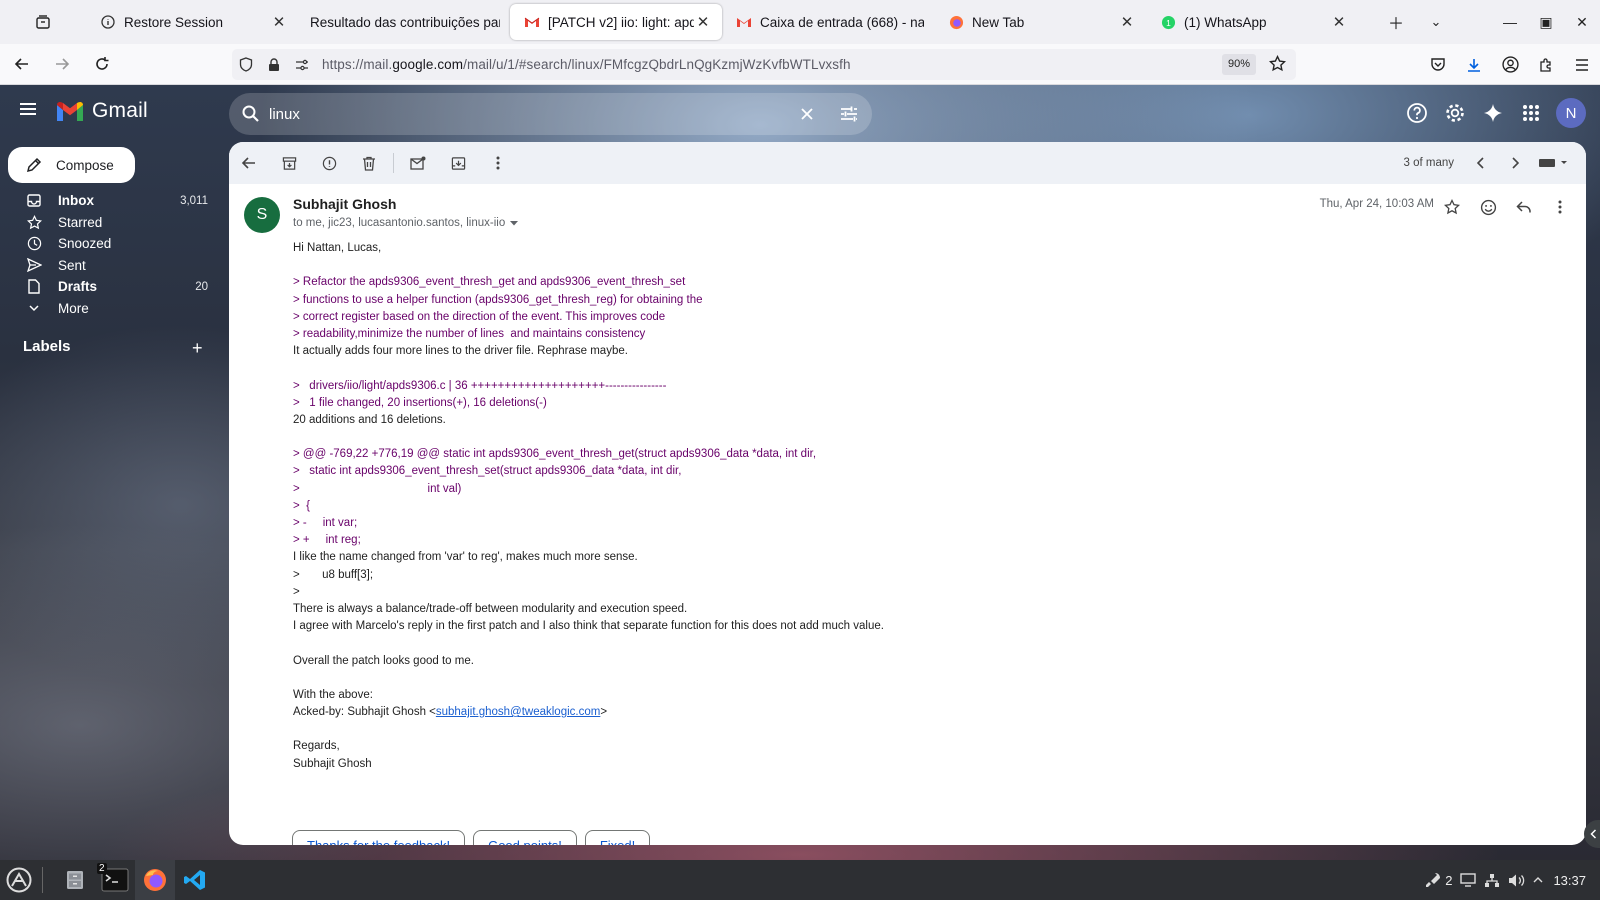 The width and height of the screenshot is (1600, 900). Describe the element at coordinates (514, 223) in the screenshot. I see `caret-down-icon` at that location.